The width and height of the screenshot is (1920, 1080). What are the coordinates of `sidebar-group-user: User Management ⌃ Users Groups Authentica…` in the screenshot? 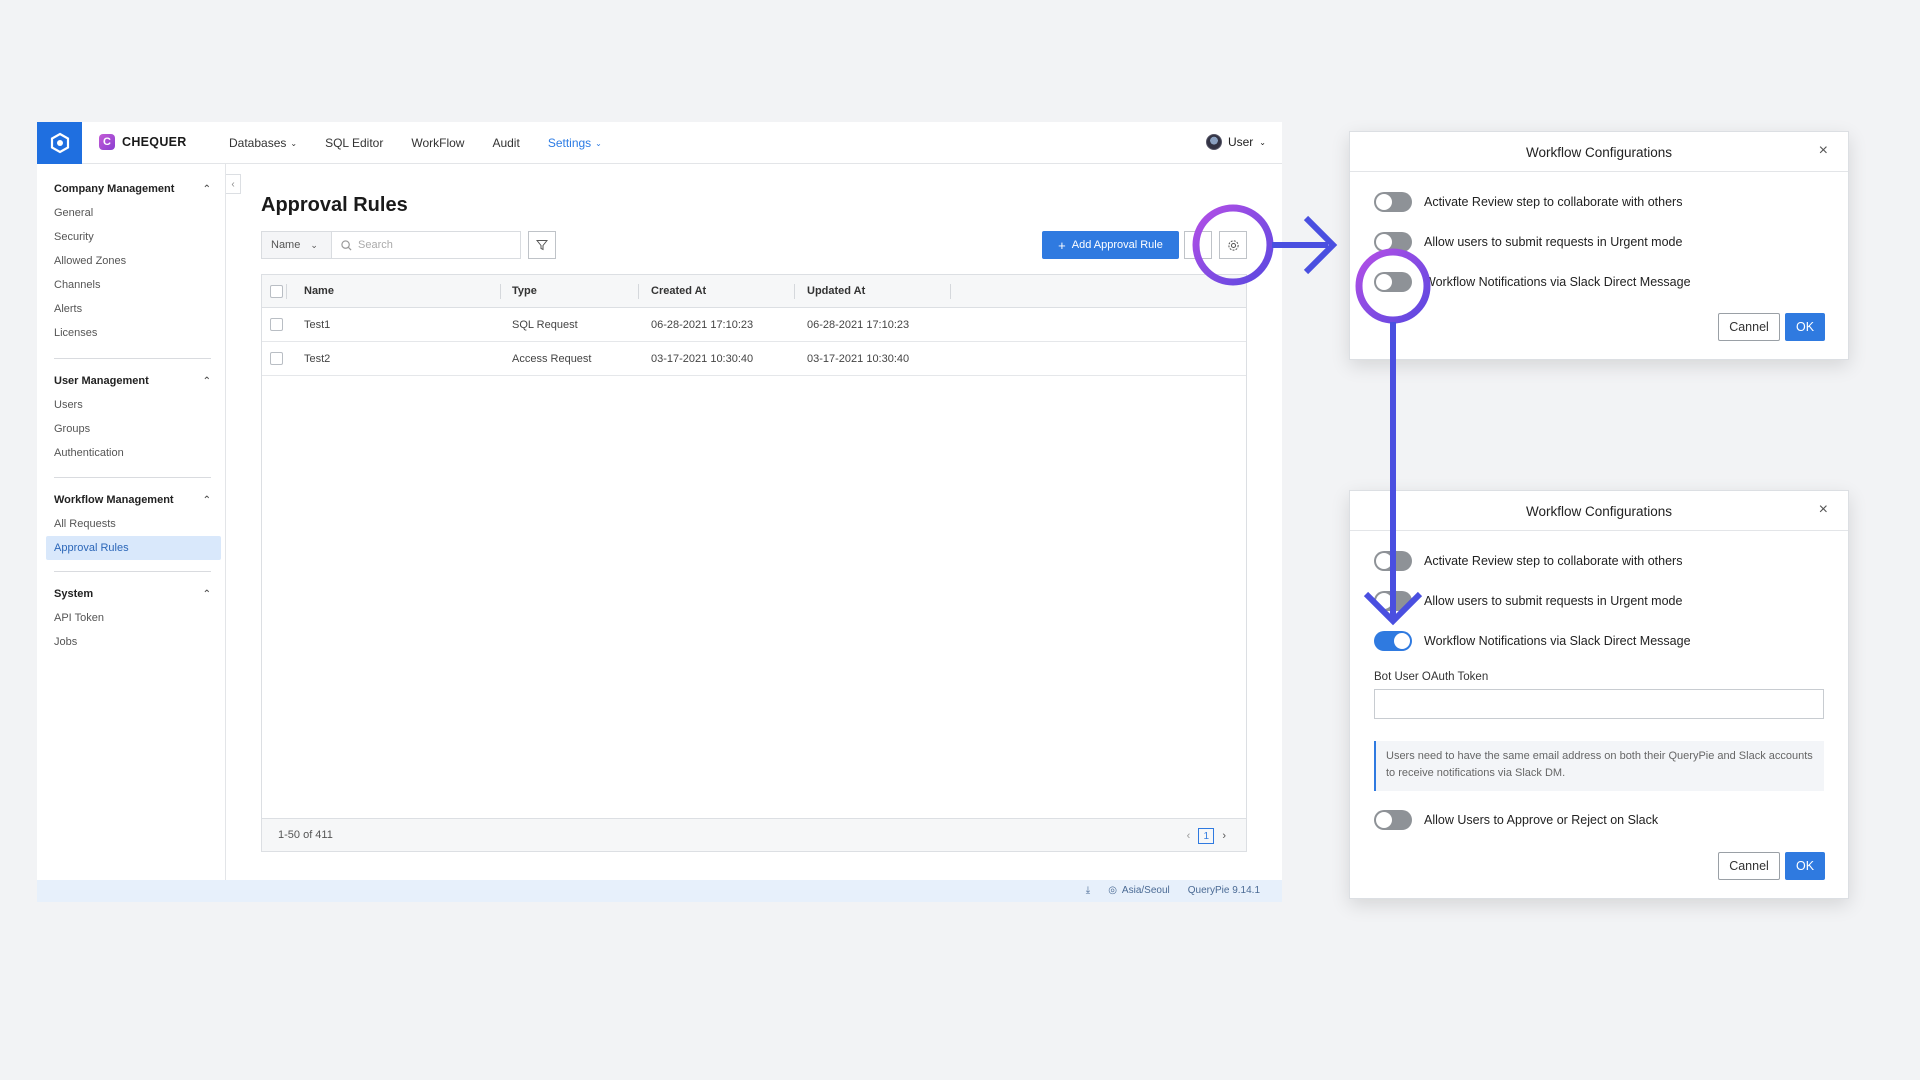 It's located at (135, 419).